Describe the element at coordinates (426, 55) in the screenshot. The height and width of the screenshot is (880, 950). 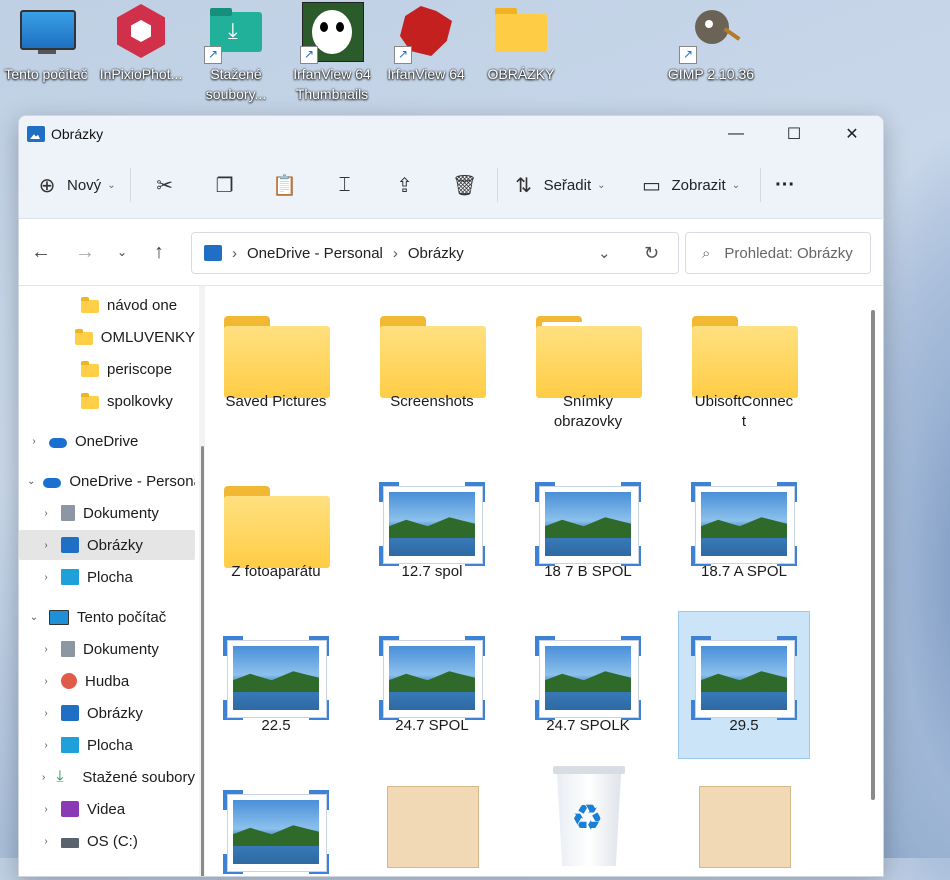
I see `desktop-shortcut: ↗ IrfanView 64` at that location.